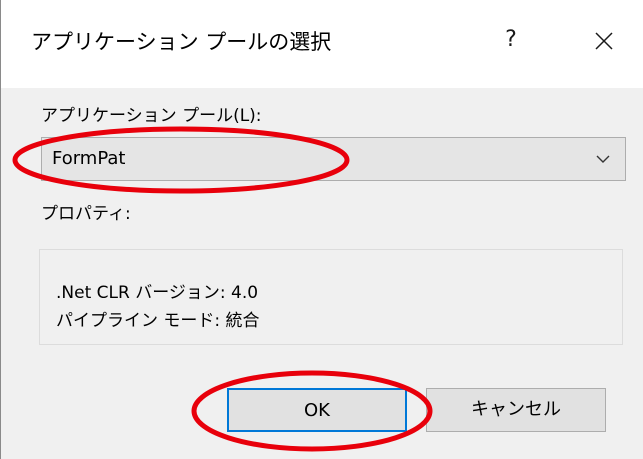 The height and width of the screenshot is (459, 643). Describe the element at coordinates (333, 159) in the screenshot. I see `app-pool-dropdown: FormPat` at that location.